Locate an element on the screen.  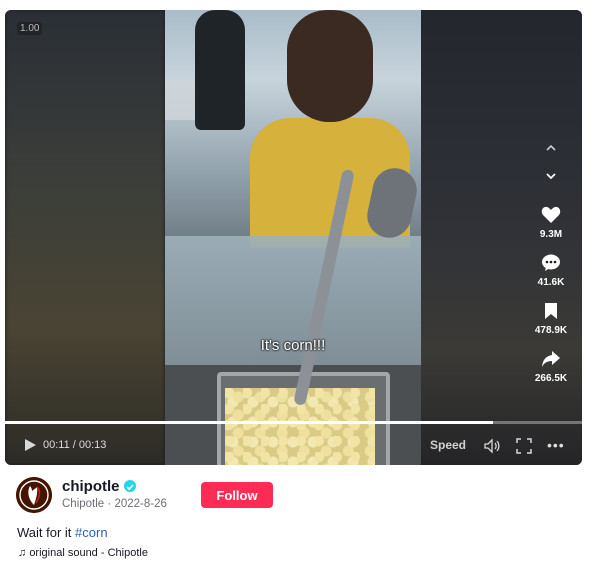
scene-sneeze-guard is located at coordinates (293, 311).